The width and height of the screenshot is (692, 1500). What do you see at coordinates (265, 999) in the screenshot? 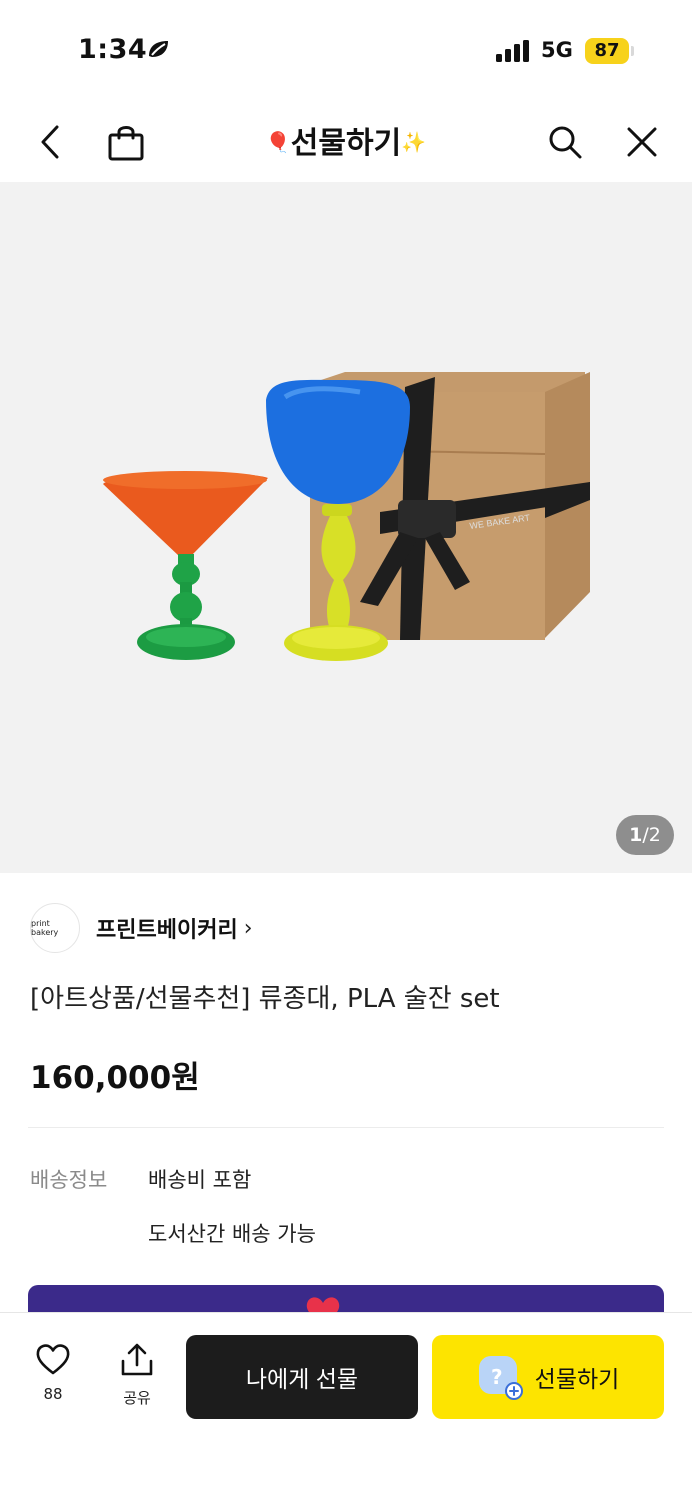
I see `product-title: [아트상품/선물추천] 류종대, PLA 술잔 set` at bounding box center [265, 999].